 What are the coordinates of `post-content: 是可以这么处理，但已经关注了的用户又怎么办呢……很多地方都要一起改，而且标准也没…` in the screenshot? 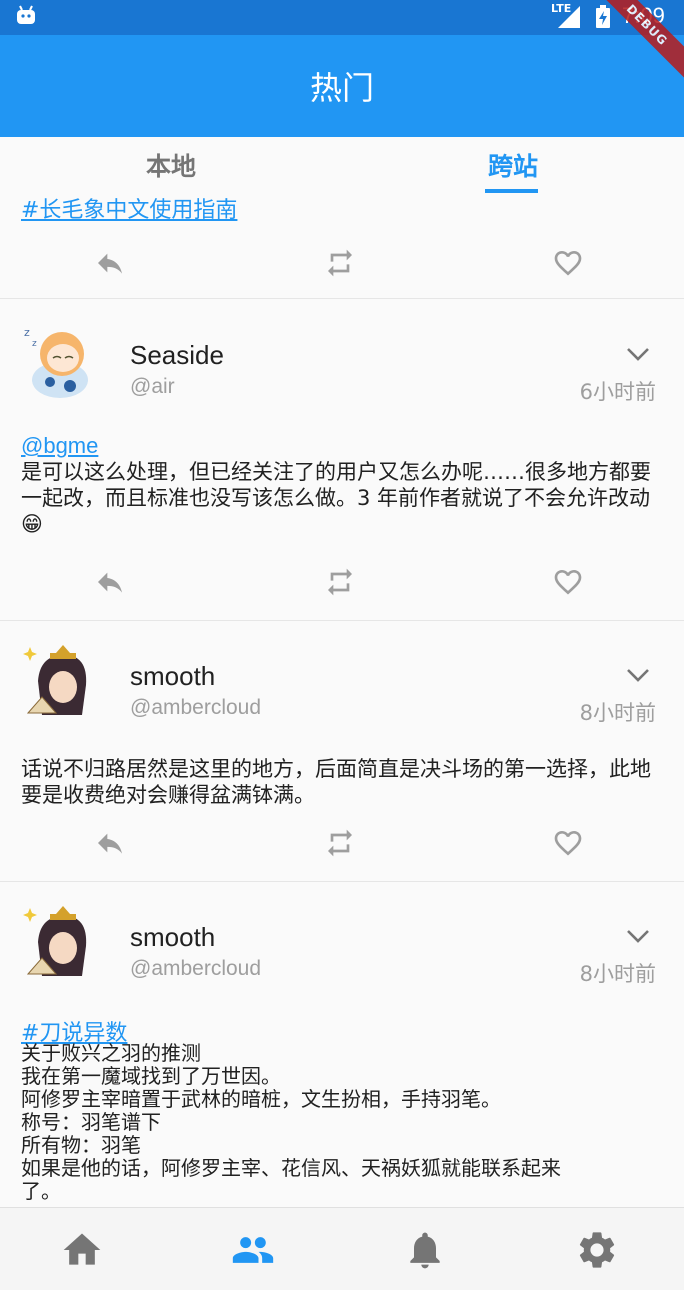 It's located at (336, 498).